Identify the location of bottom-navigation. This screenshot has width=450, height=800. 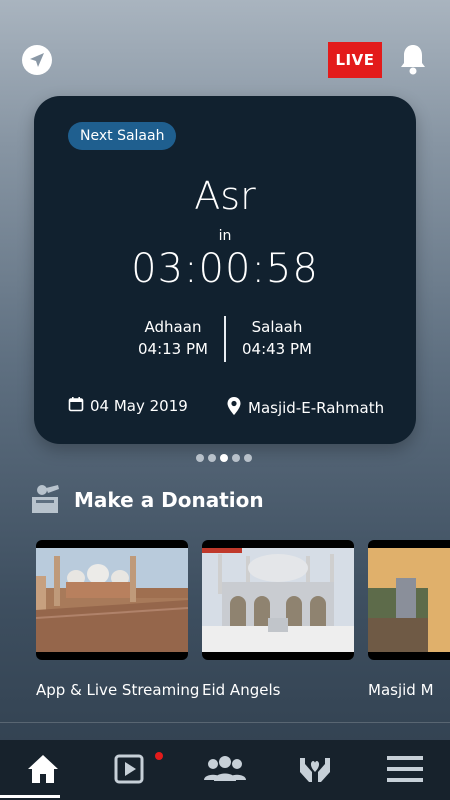
(225, 770).